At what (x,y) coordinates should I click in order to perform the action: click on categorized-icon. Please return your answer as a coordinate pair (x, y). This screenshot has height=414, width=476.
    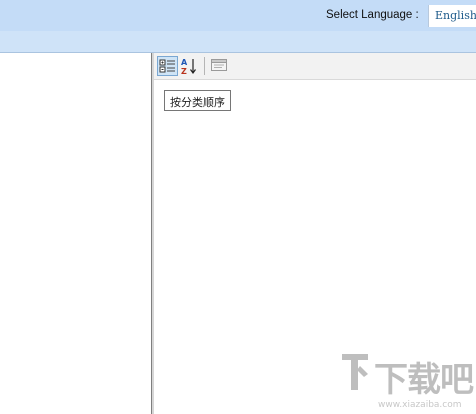
    Looking at the image, I should click on (167, 66).